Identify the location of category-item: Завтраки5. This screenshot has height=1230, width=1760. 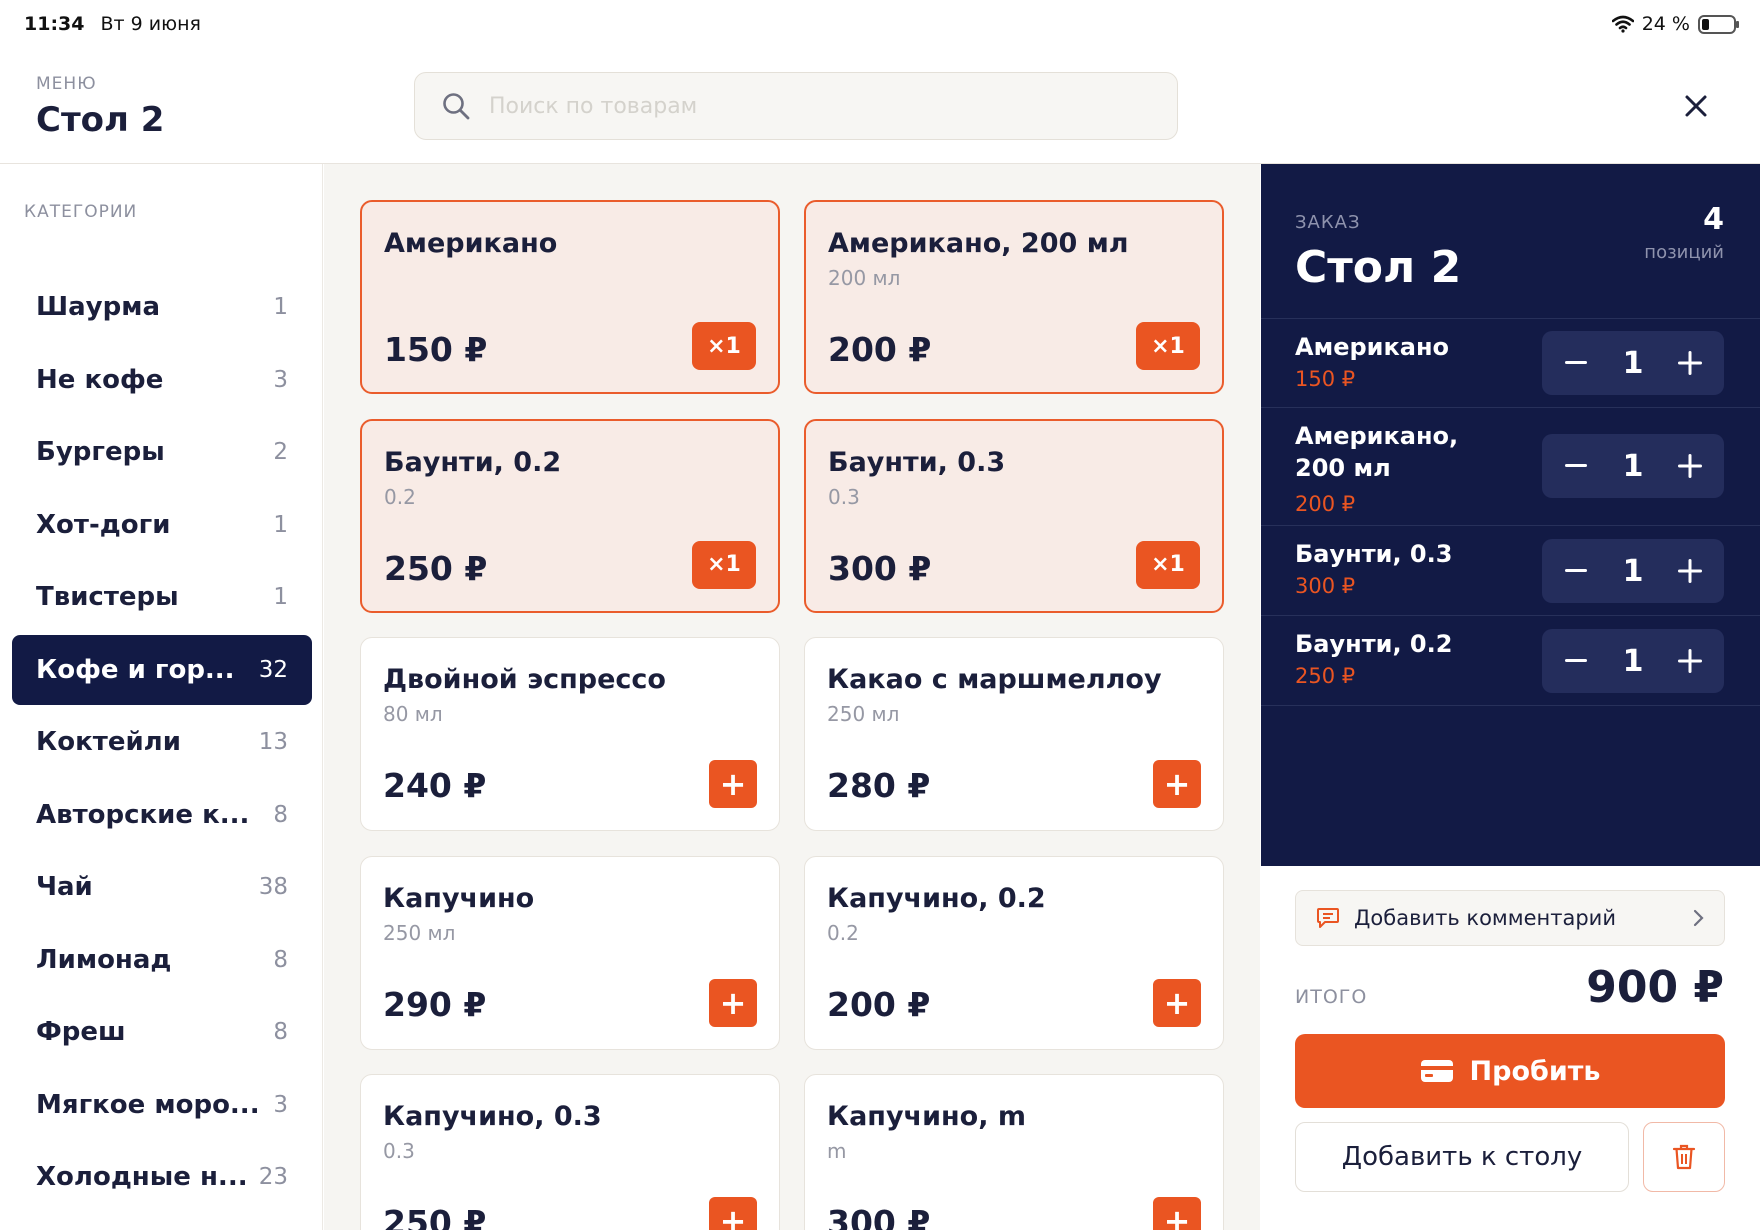
(162, 1222).